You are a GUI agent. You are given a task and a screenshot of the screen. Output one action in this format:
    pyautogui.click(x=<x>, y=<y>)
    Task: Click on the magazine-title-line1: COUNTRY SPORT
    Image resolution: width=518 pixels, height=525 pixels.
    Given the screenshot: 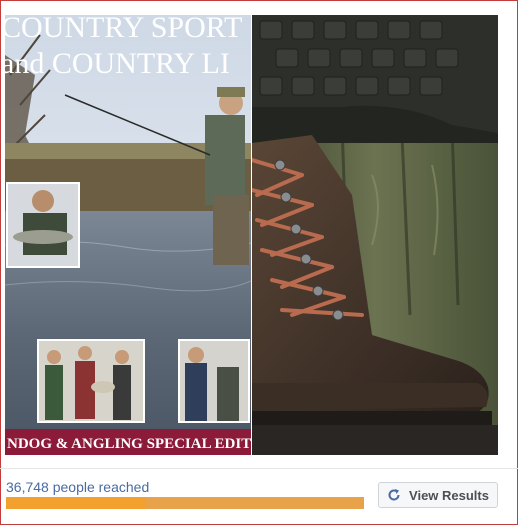 What is the action you would take?
    pyautogui.click(x=123, y=29)
    